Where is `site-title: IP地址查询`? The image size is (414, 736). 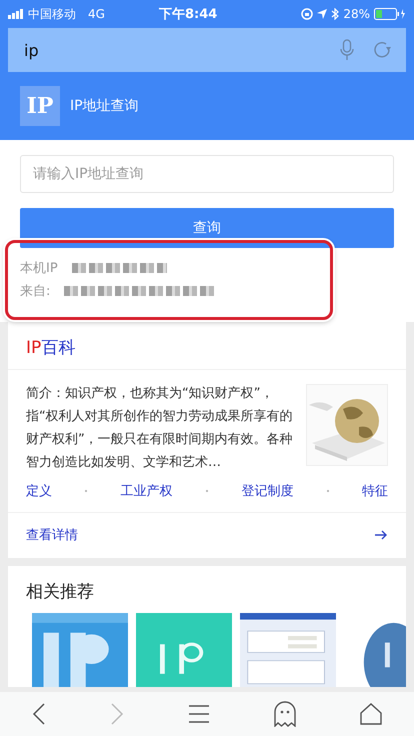
site-title: IP地址查询 is located at coordinates (104, 106).